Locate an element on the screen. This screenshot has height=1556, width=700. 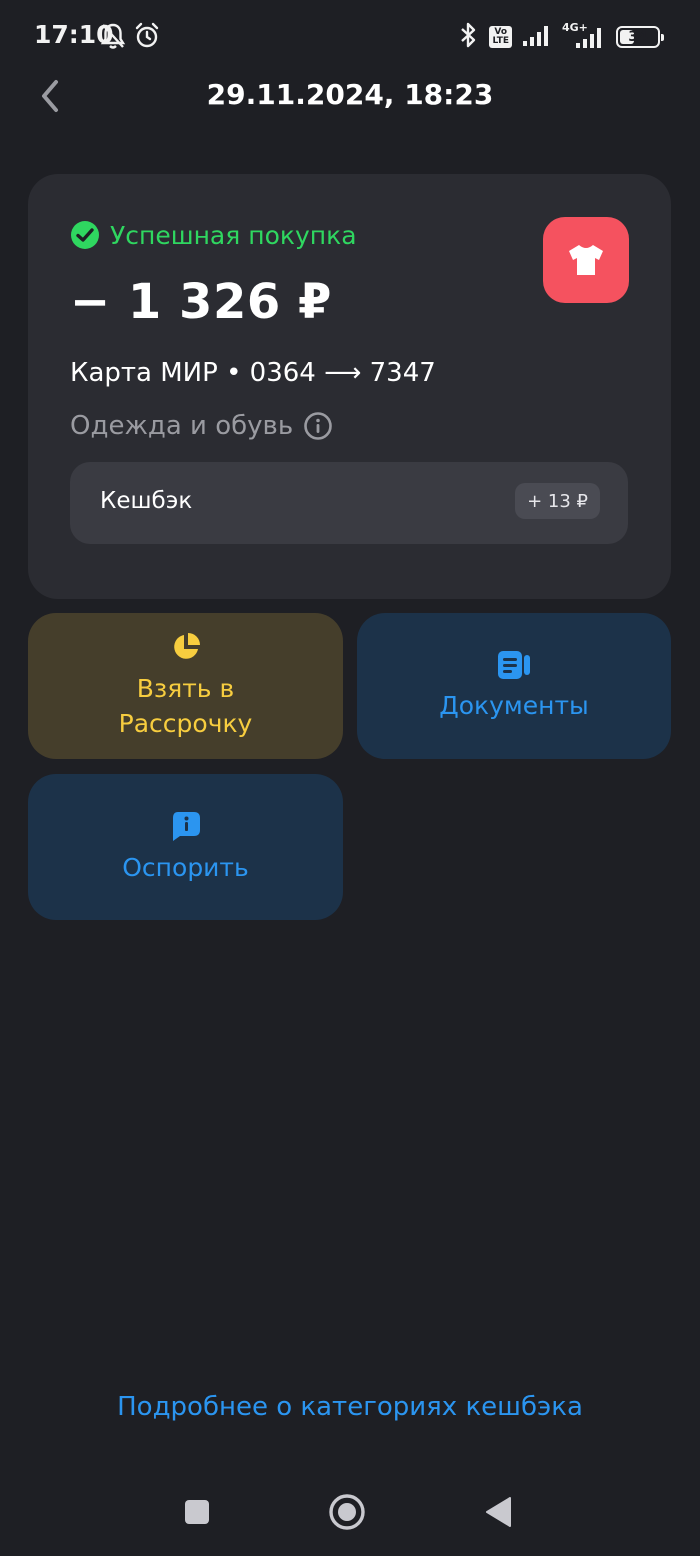
cashback-label: Кешбэк is located at coordinates (146, 501).